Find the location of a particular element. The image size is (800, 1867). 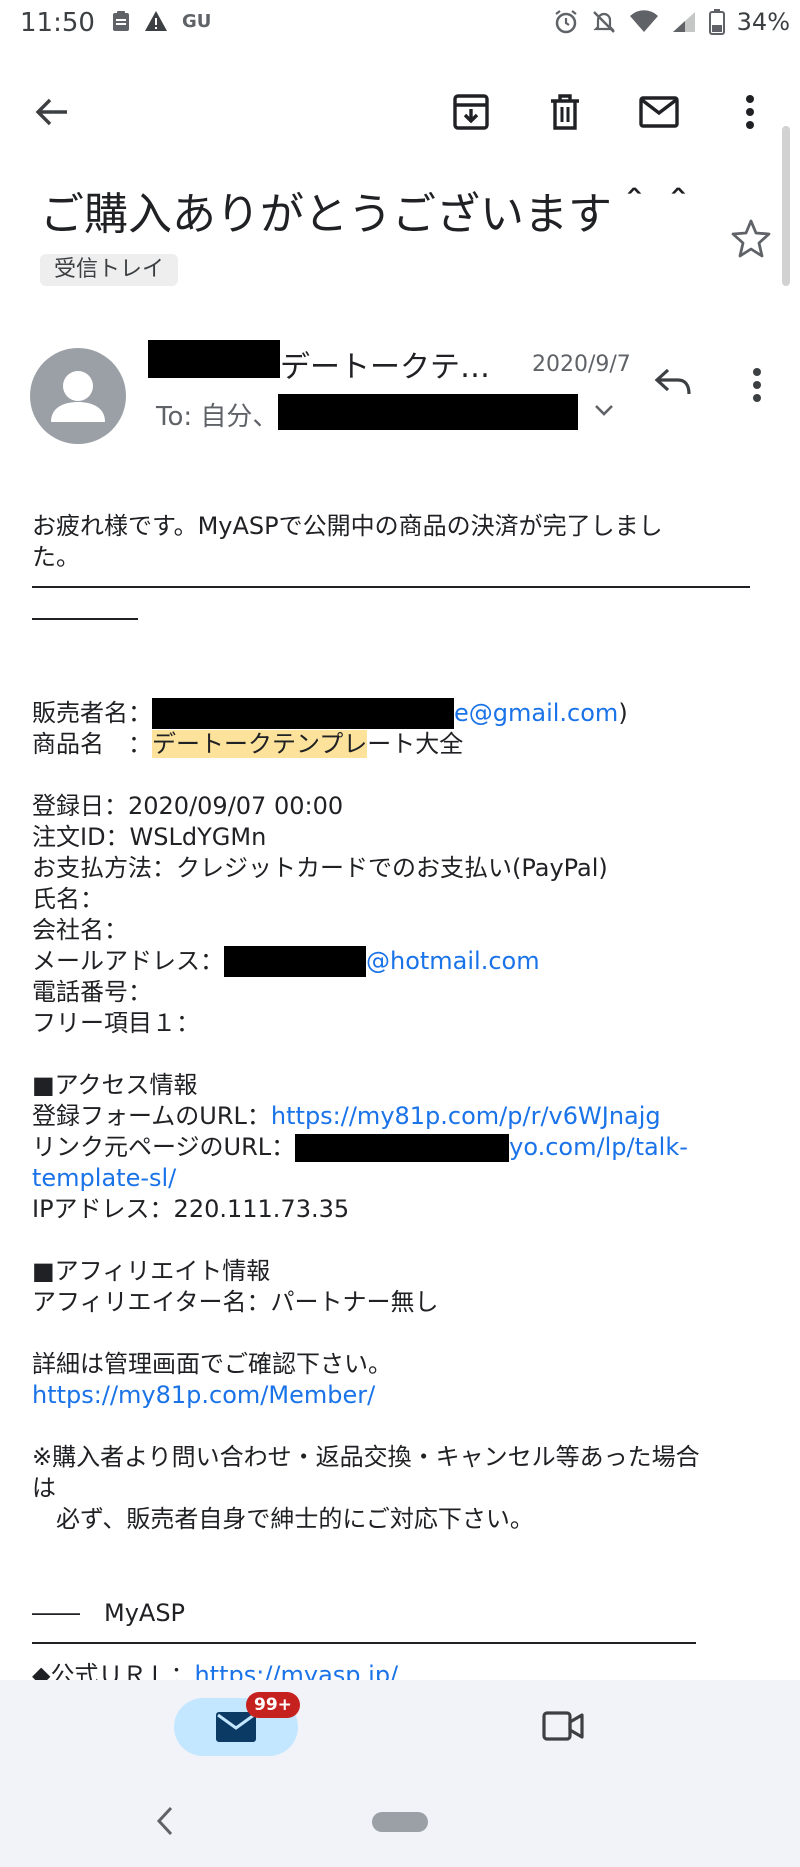

notice-line-3: 必ず、販売者自身で紳士的にご対応下さい。 is located at coordinates (283, 1519).